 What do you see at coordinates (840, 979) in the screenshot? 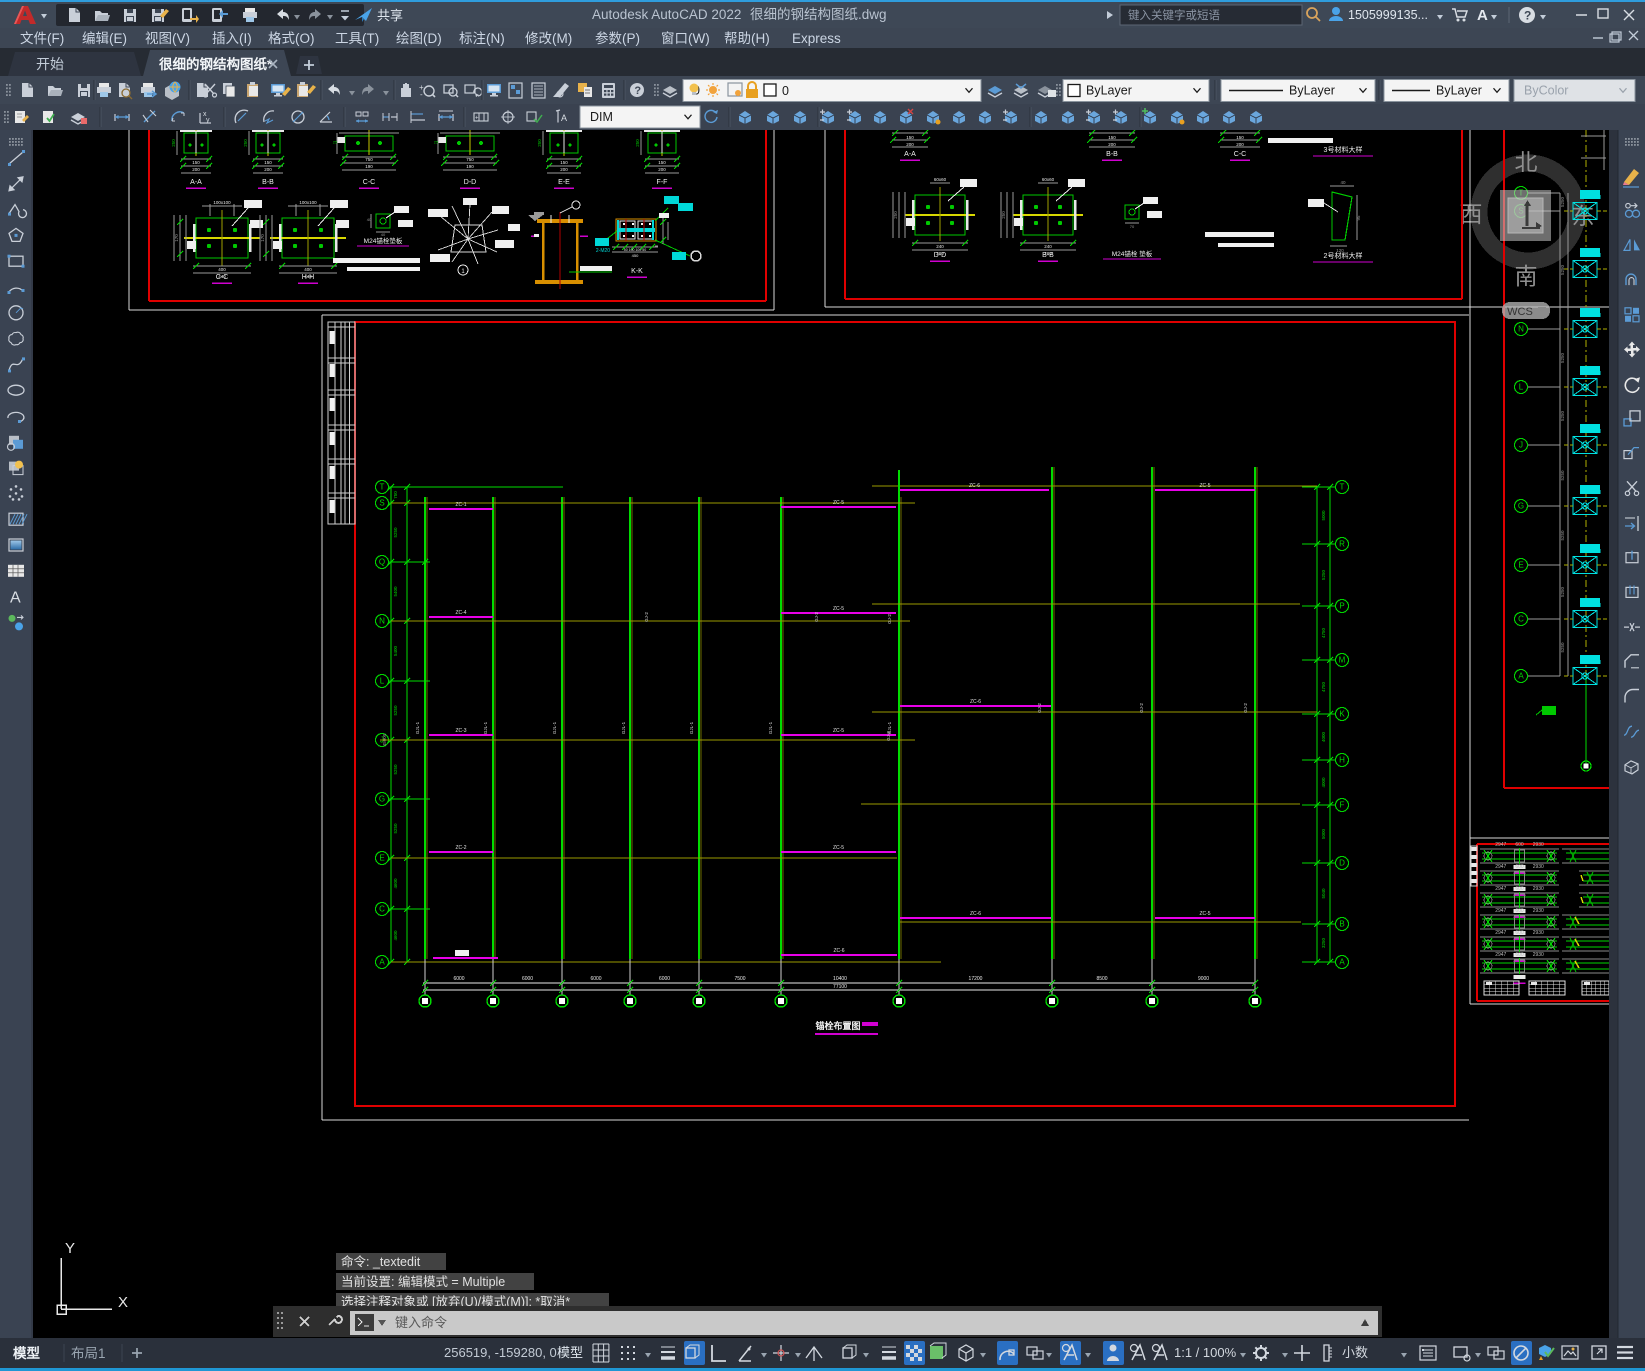
I see `svg-text: 10400` at bounding box center [840, 979].